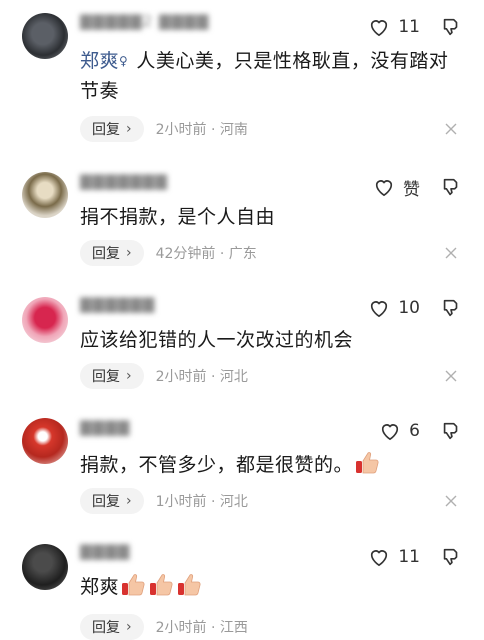  Describe the element at coordinates (217, 465) in the screenshot. I see `comment-body: 捐款，不管多少，都是很赞的。` at that location.